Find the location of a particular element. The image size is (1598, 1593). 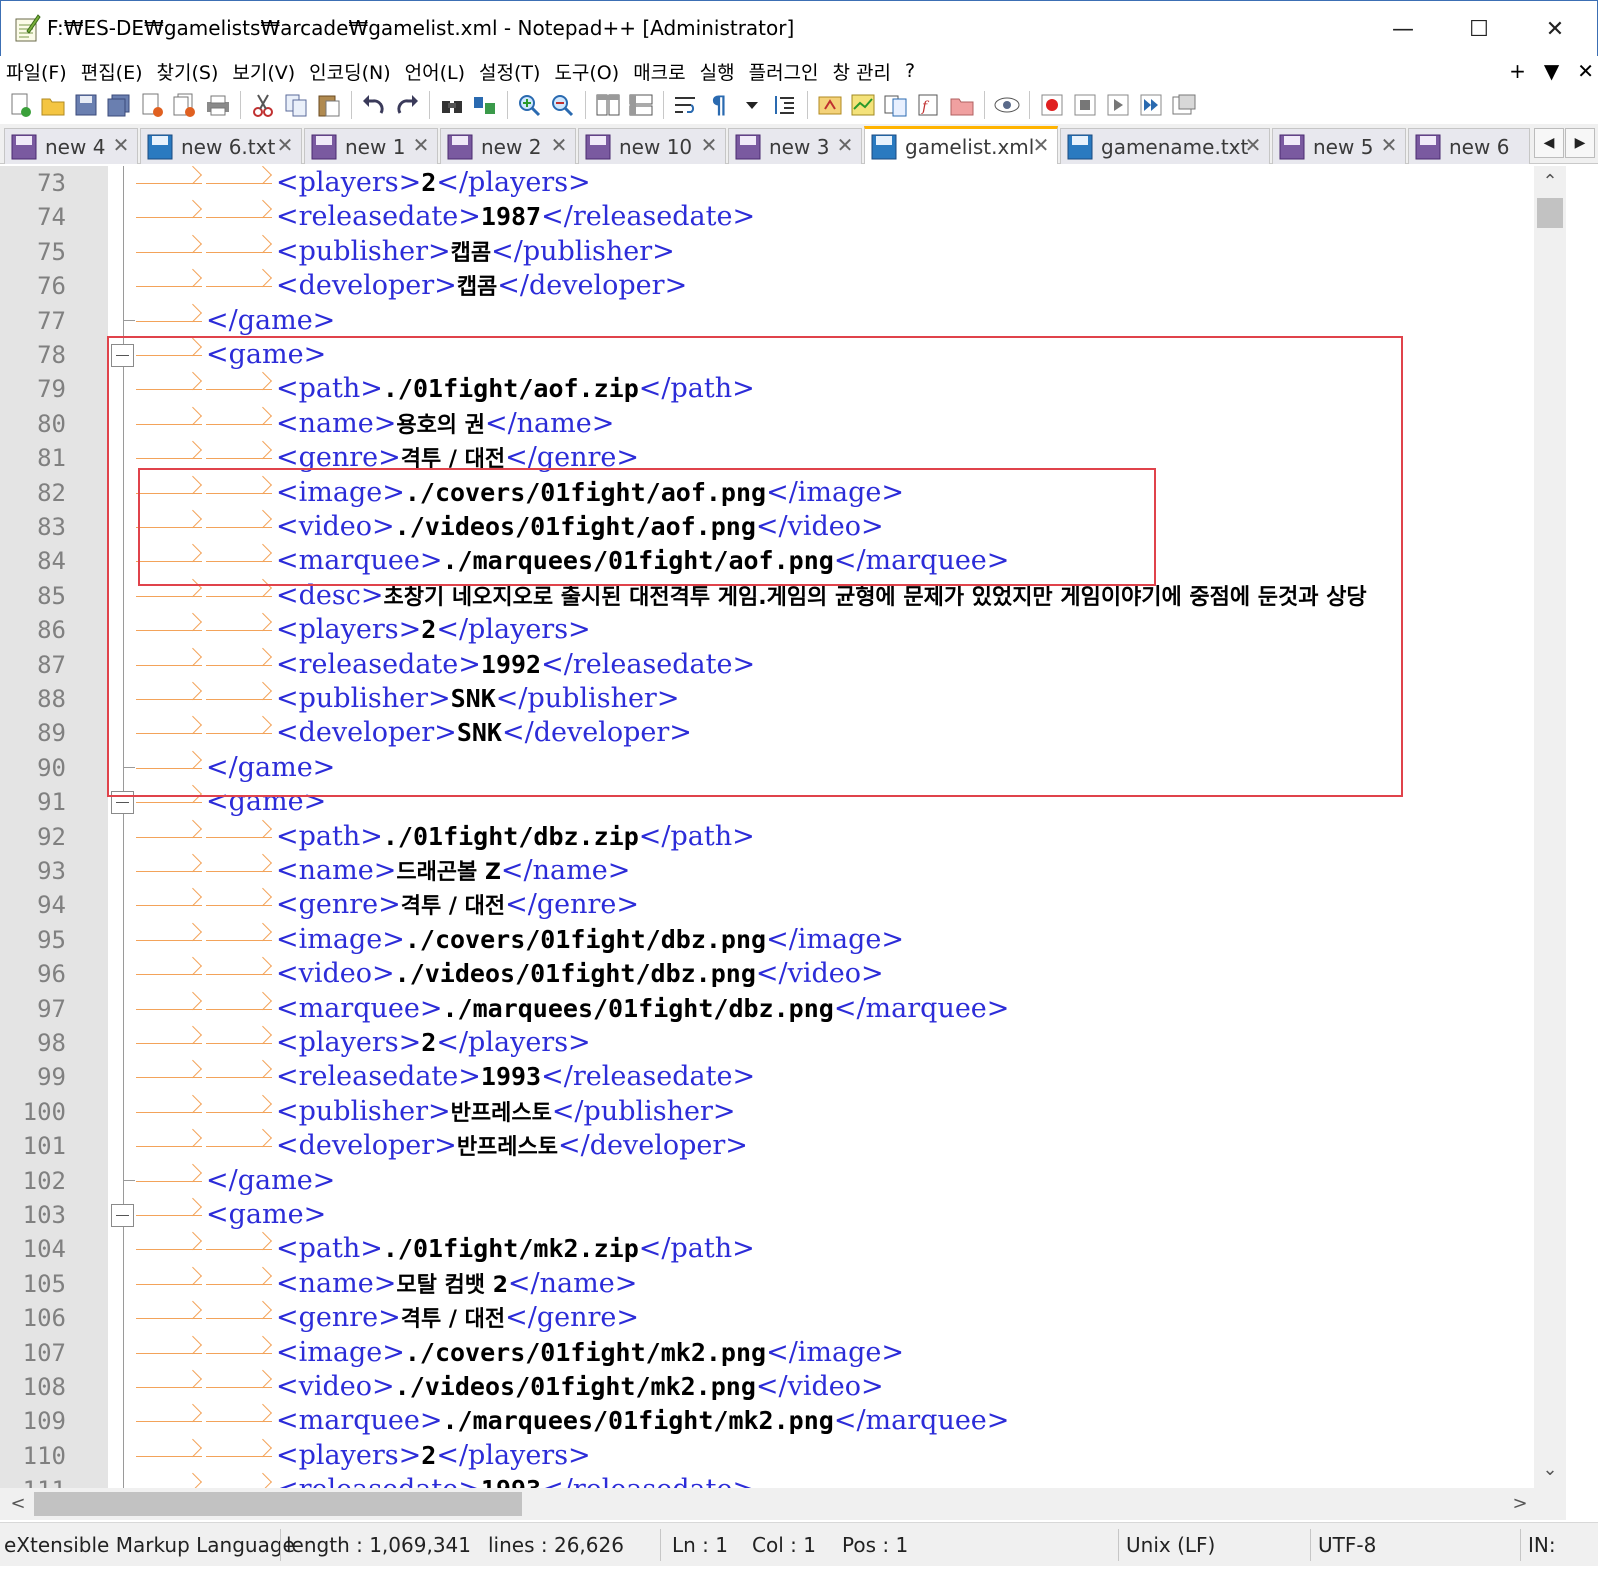

code-line: 87 <releasedate>1992</releasedate> is located at coordinates (783, 665).